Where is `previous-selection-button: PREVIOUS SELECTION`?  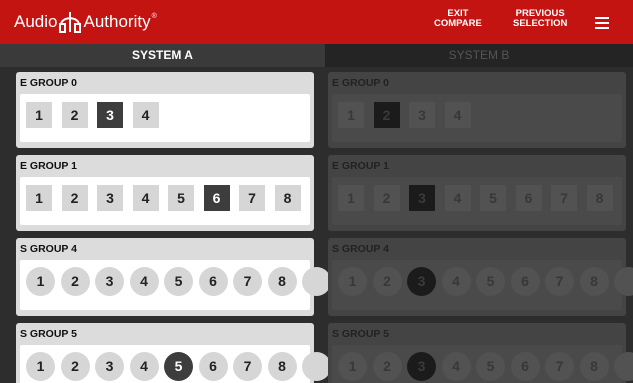 previous-selection-button: PREVIOUS SELECTION is located at coordinates (540, 19).